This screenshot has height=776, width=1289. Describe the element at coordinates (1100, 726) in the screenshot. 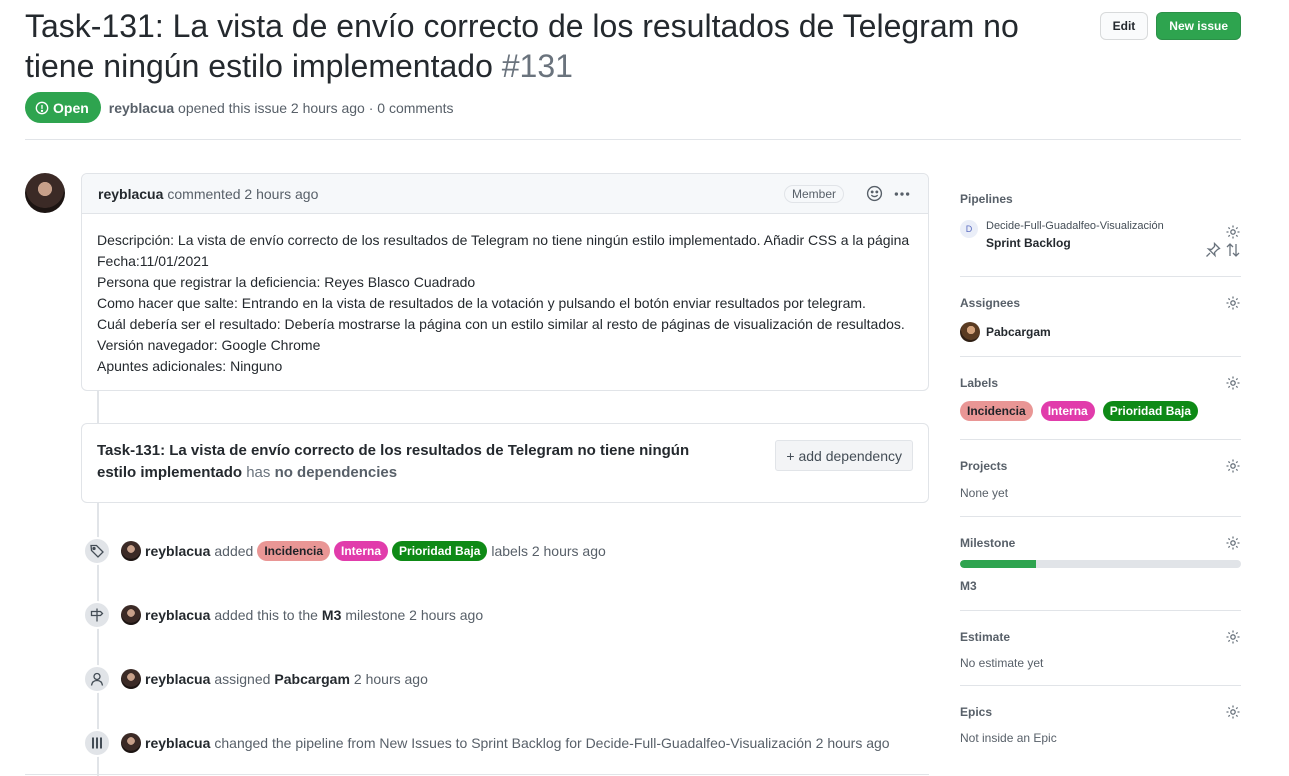

I see `sidebar-epics: Epics Not inside an Epic` at that location.